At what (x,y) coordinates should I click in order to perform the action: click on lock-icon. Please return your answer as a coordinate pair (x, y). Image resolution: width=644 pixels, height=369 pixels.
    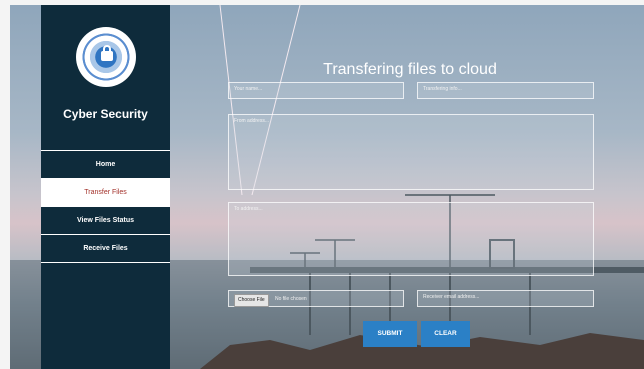
    Looking at the image, I should click on (107, 53).